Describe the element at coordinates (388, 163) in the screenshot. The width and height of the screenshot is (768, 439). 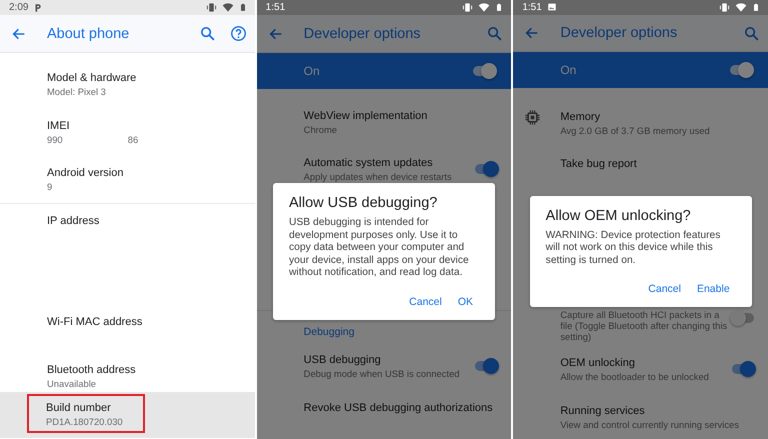
I see `setting-title: Automatic system updates` at that location.